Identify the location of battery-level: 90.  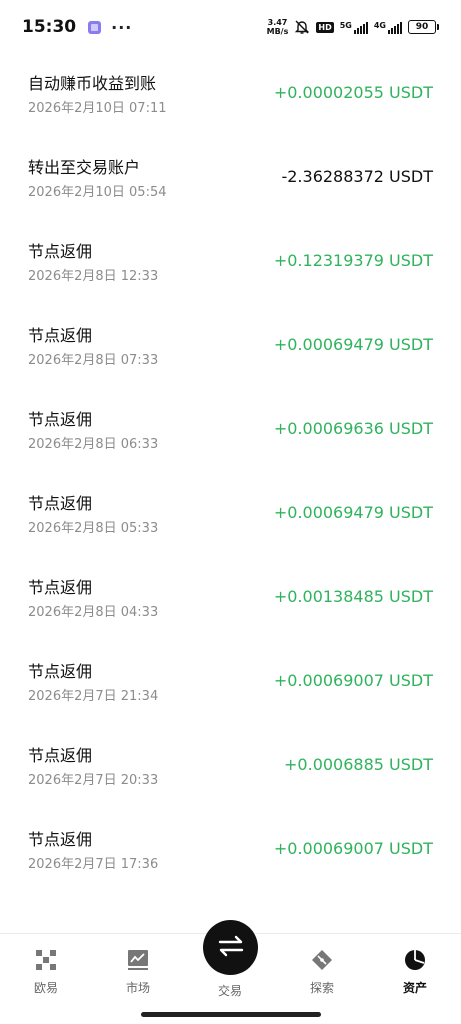
(422, 27).